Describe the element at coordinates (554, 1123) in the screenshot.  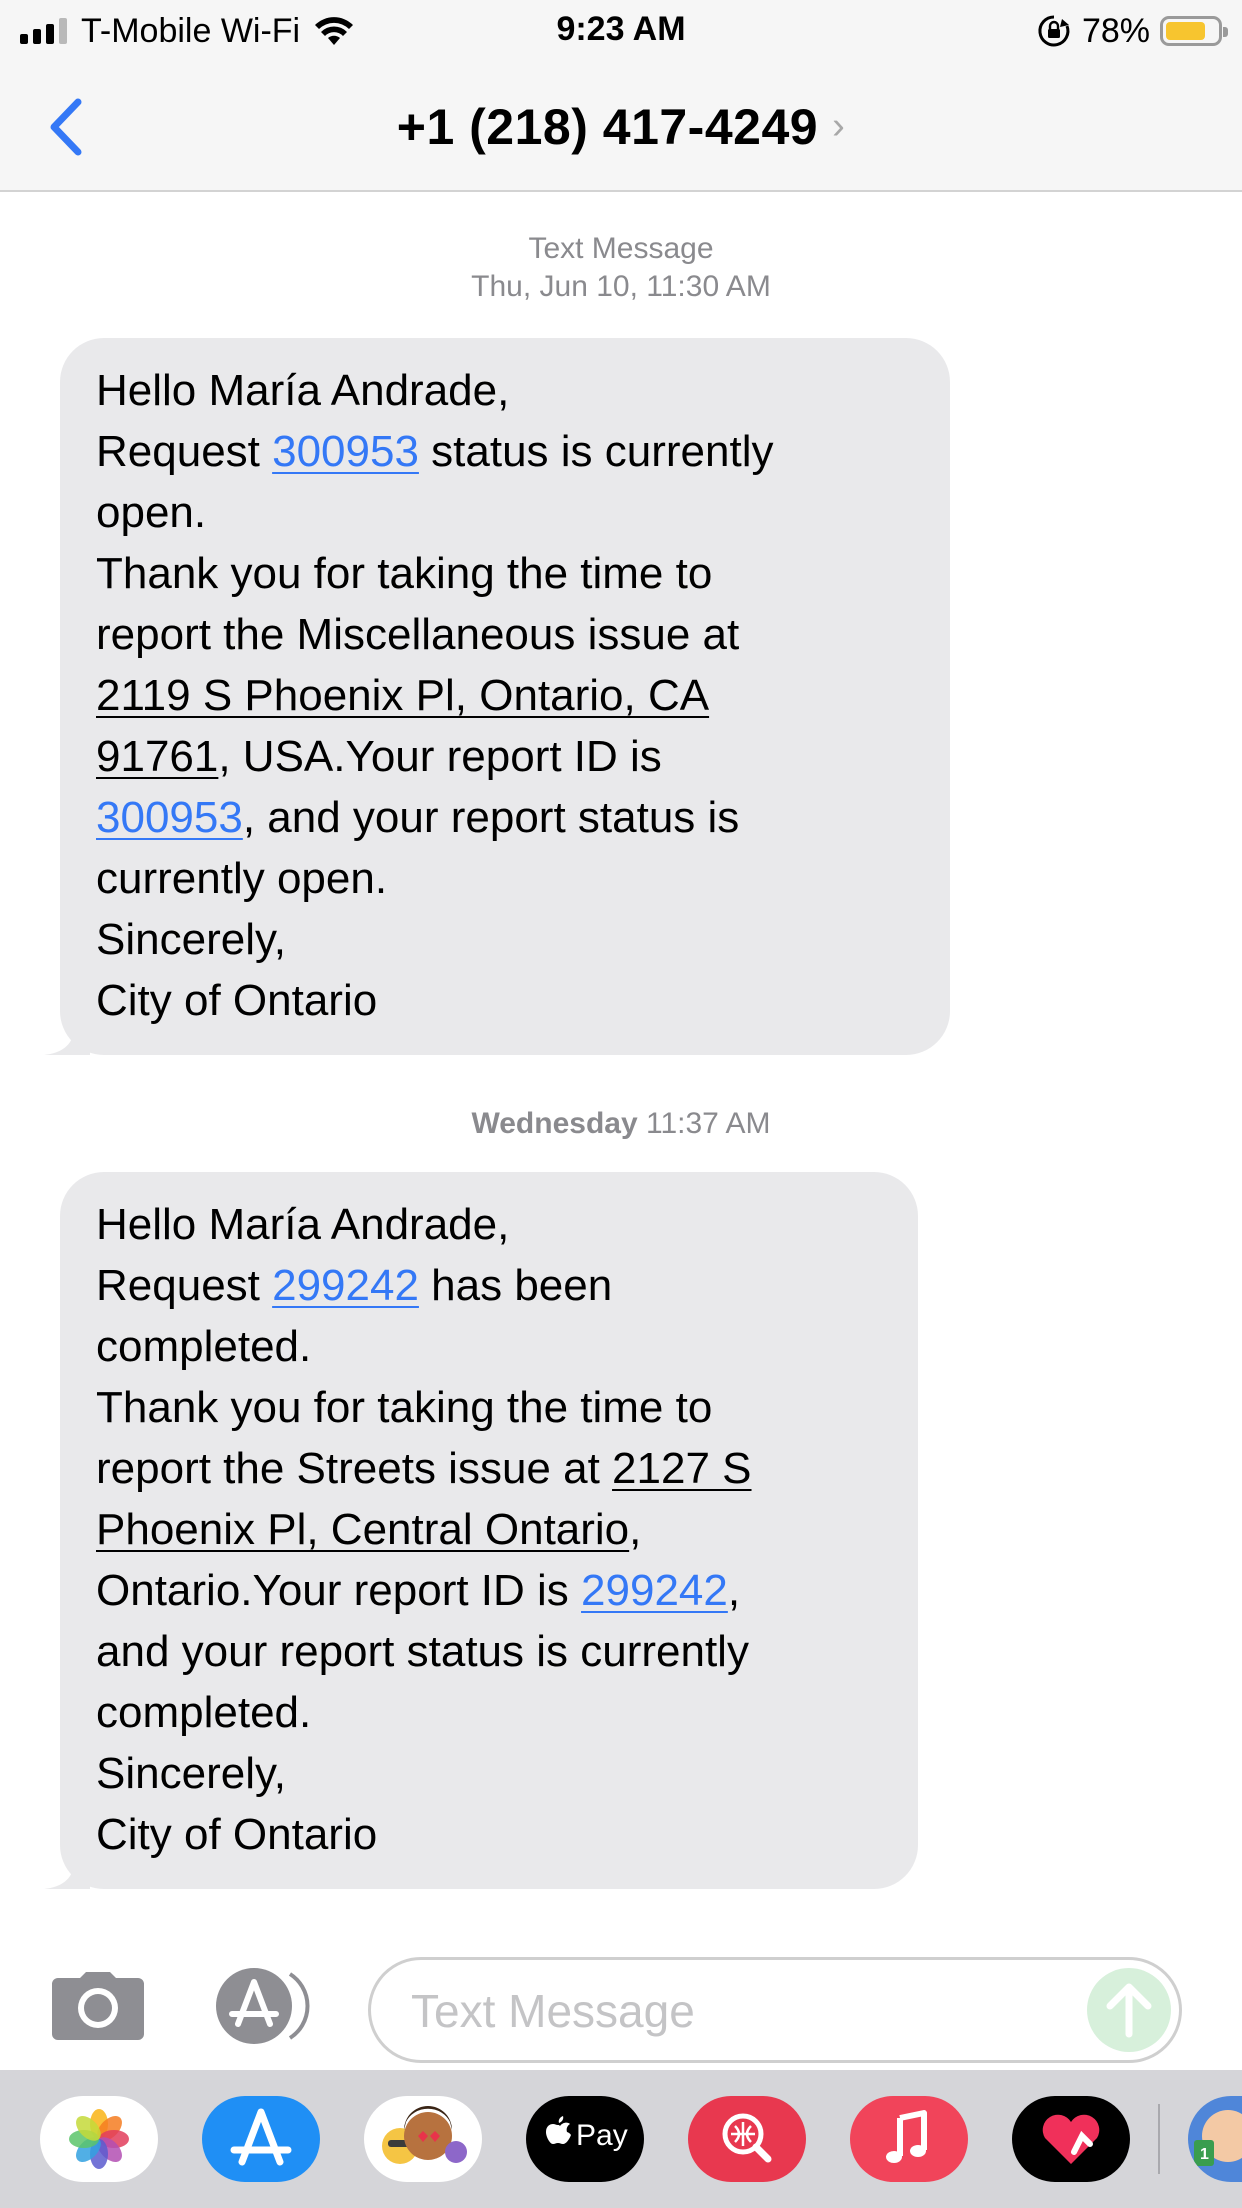
I see `timestamp-day: Wednesday` at that location.